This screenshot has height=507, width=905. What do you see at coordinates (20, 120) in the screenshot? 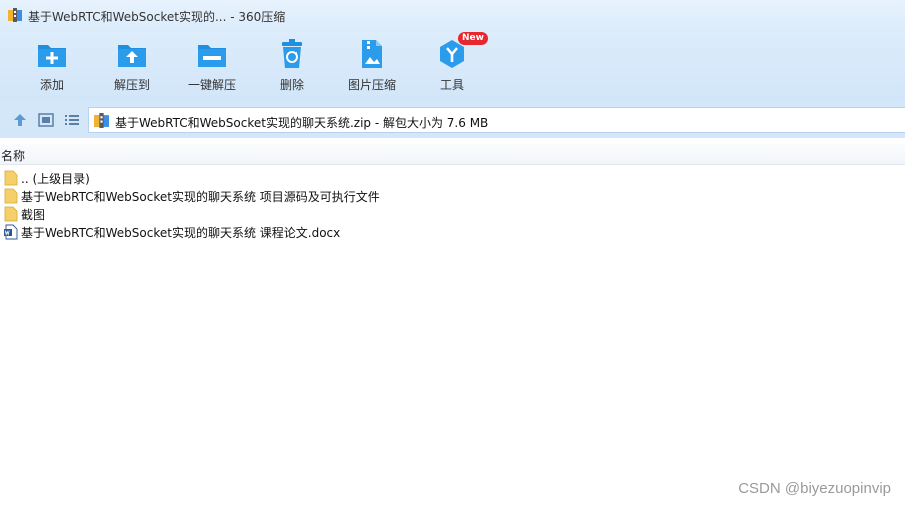
I see `up-arrow-icon` at bounding box center [20, 120].